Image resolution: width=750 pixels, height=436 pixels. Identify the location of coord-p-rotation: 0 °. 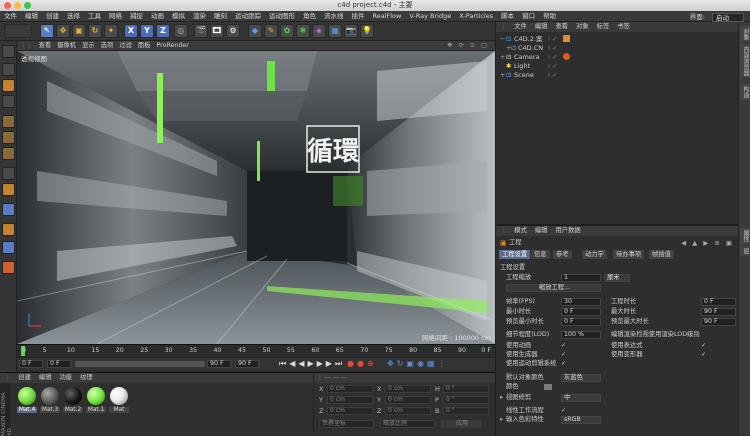
(466, 400).